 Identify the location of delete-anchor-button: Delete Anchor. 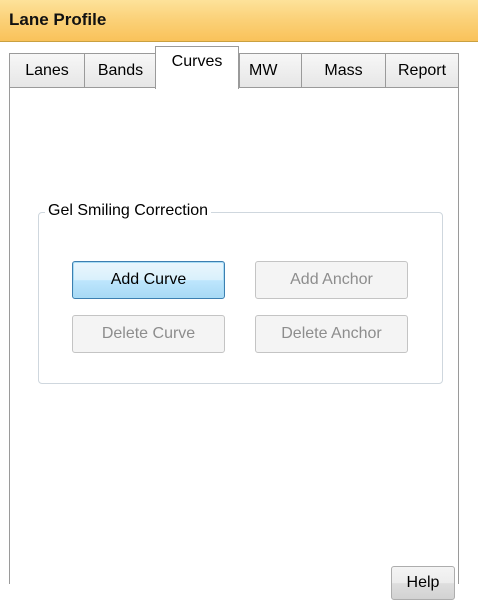
(331, 334).